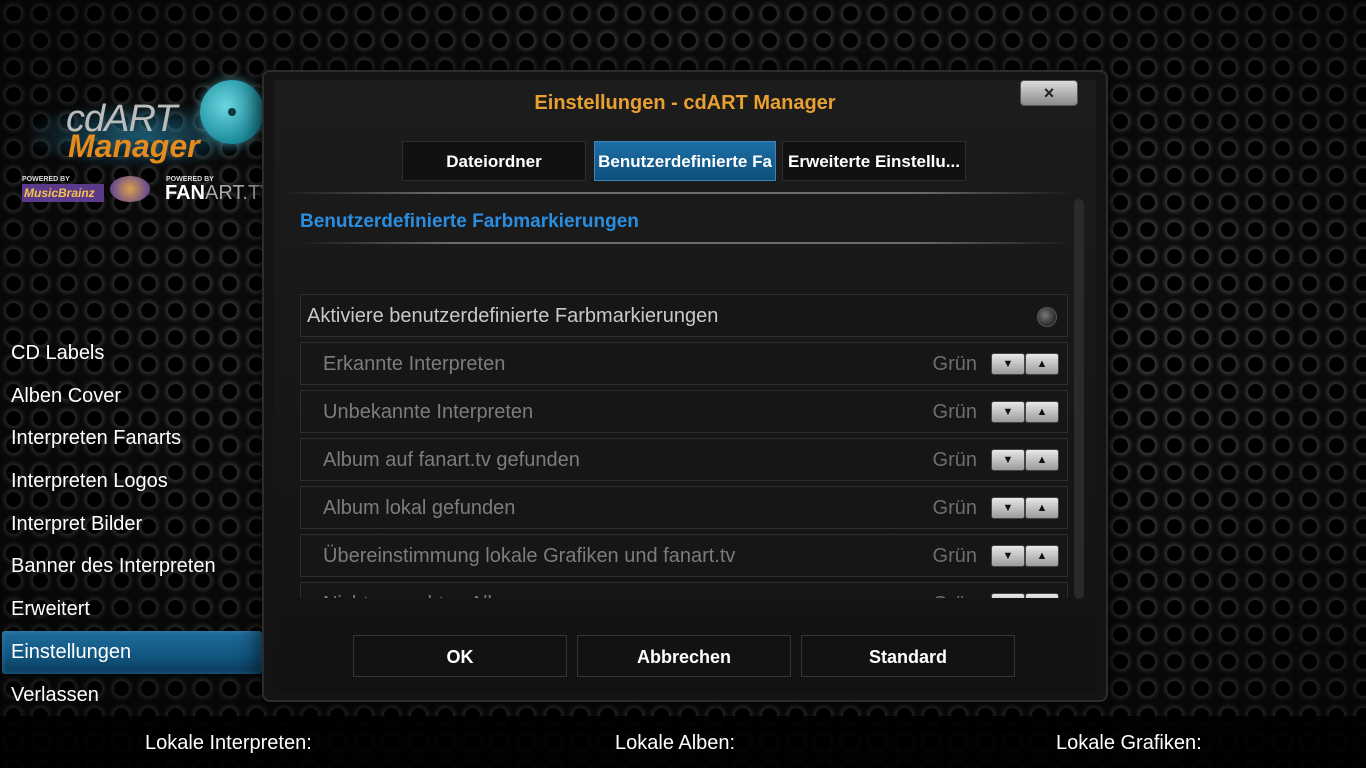  I want to click on setting-row-unknown-artists: Unbekannte Interpreten Grün ▼ ▲, so click(684, 411).